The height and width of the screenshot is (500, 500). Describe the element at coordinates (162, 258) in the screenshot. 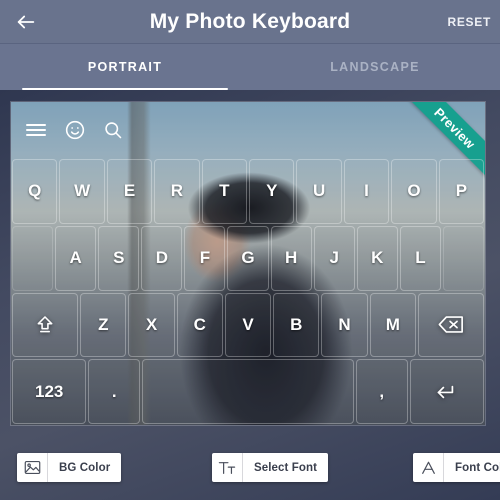

I see `key-d: D` at that location.